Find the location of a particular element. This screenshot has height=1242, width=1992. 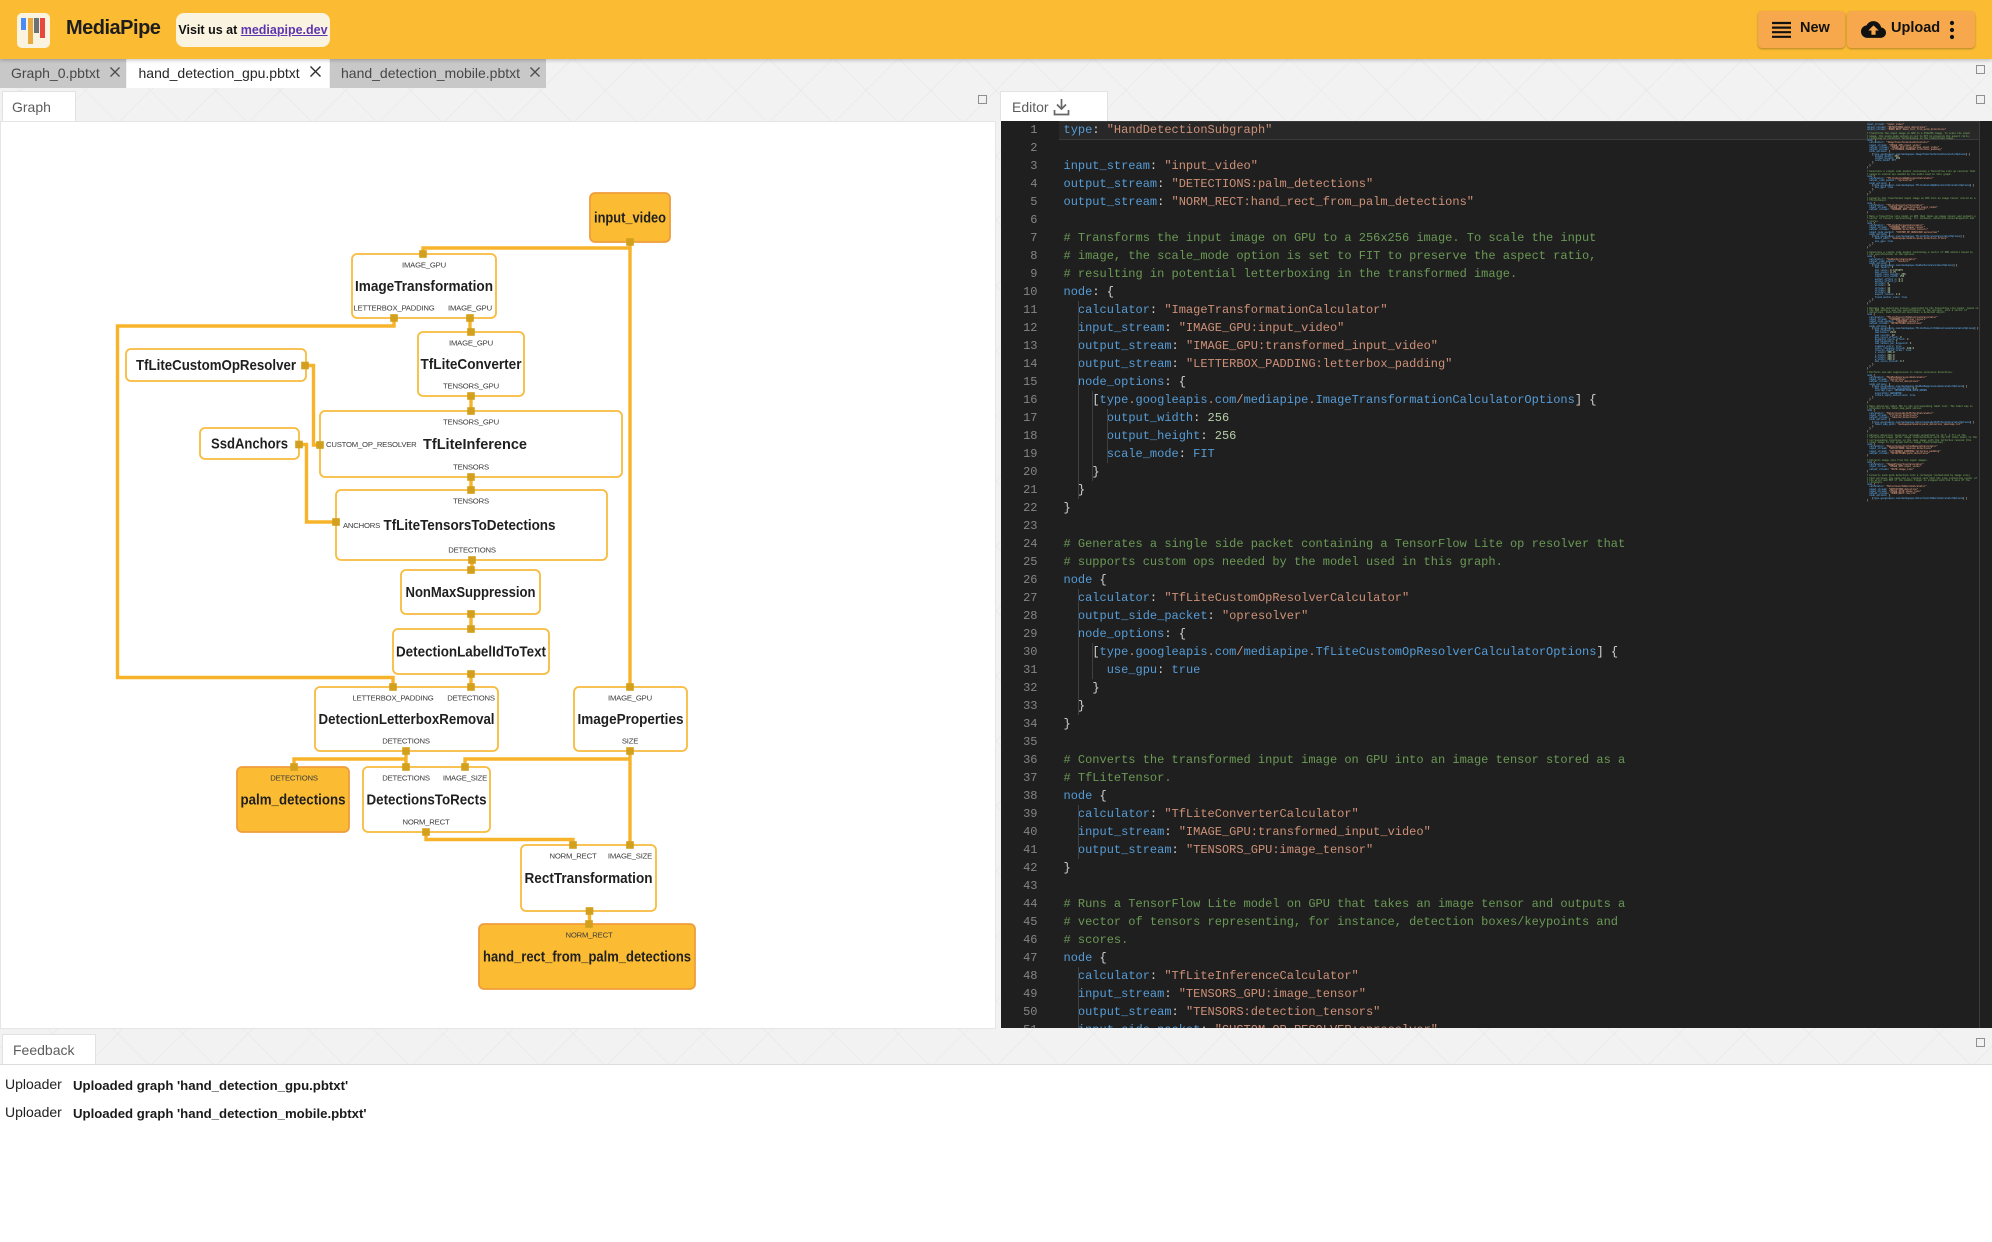

svg-text: CUSTOM_OP_RESOLVER is located at coordinates (371, 444).